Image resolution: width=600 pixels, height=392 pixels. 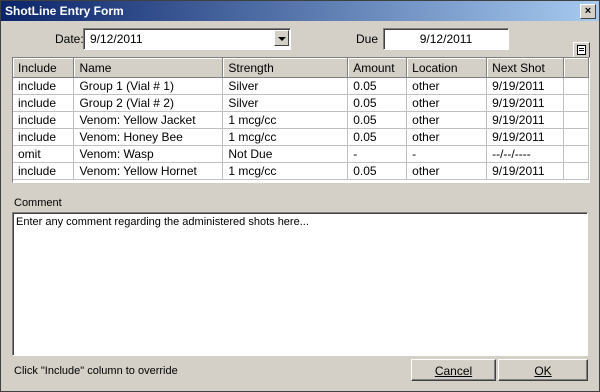 What do you see at coordinates (116, 39) in the screenshot?
I see `date-value: 9/12/2011` at bounding box center [116, 39].